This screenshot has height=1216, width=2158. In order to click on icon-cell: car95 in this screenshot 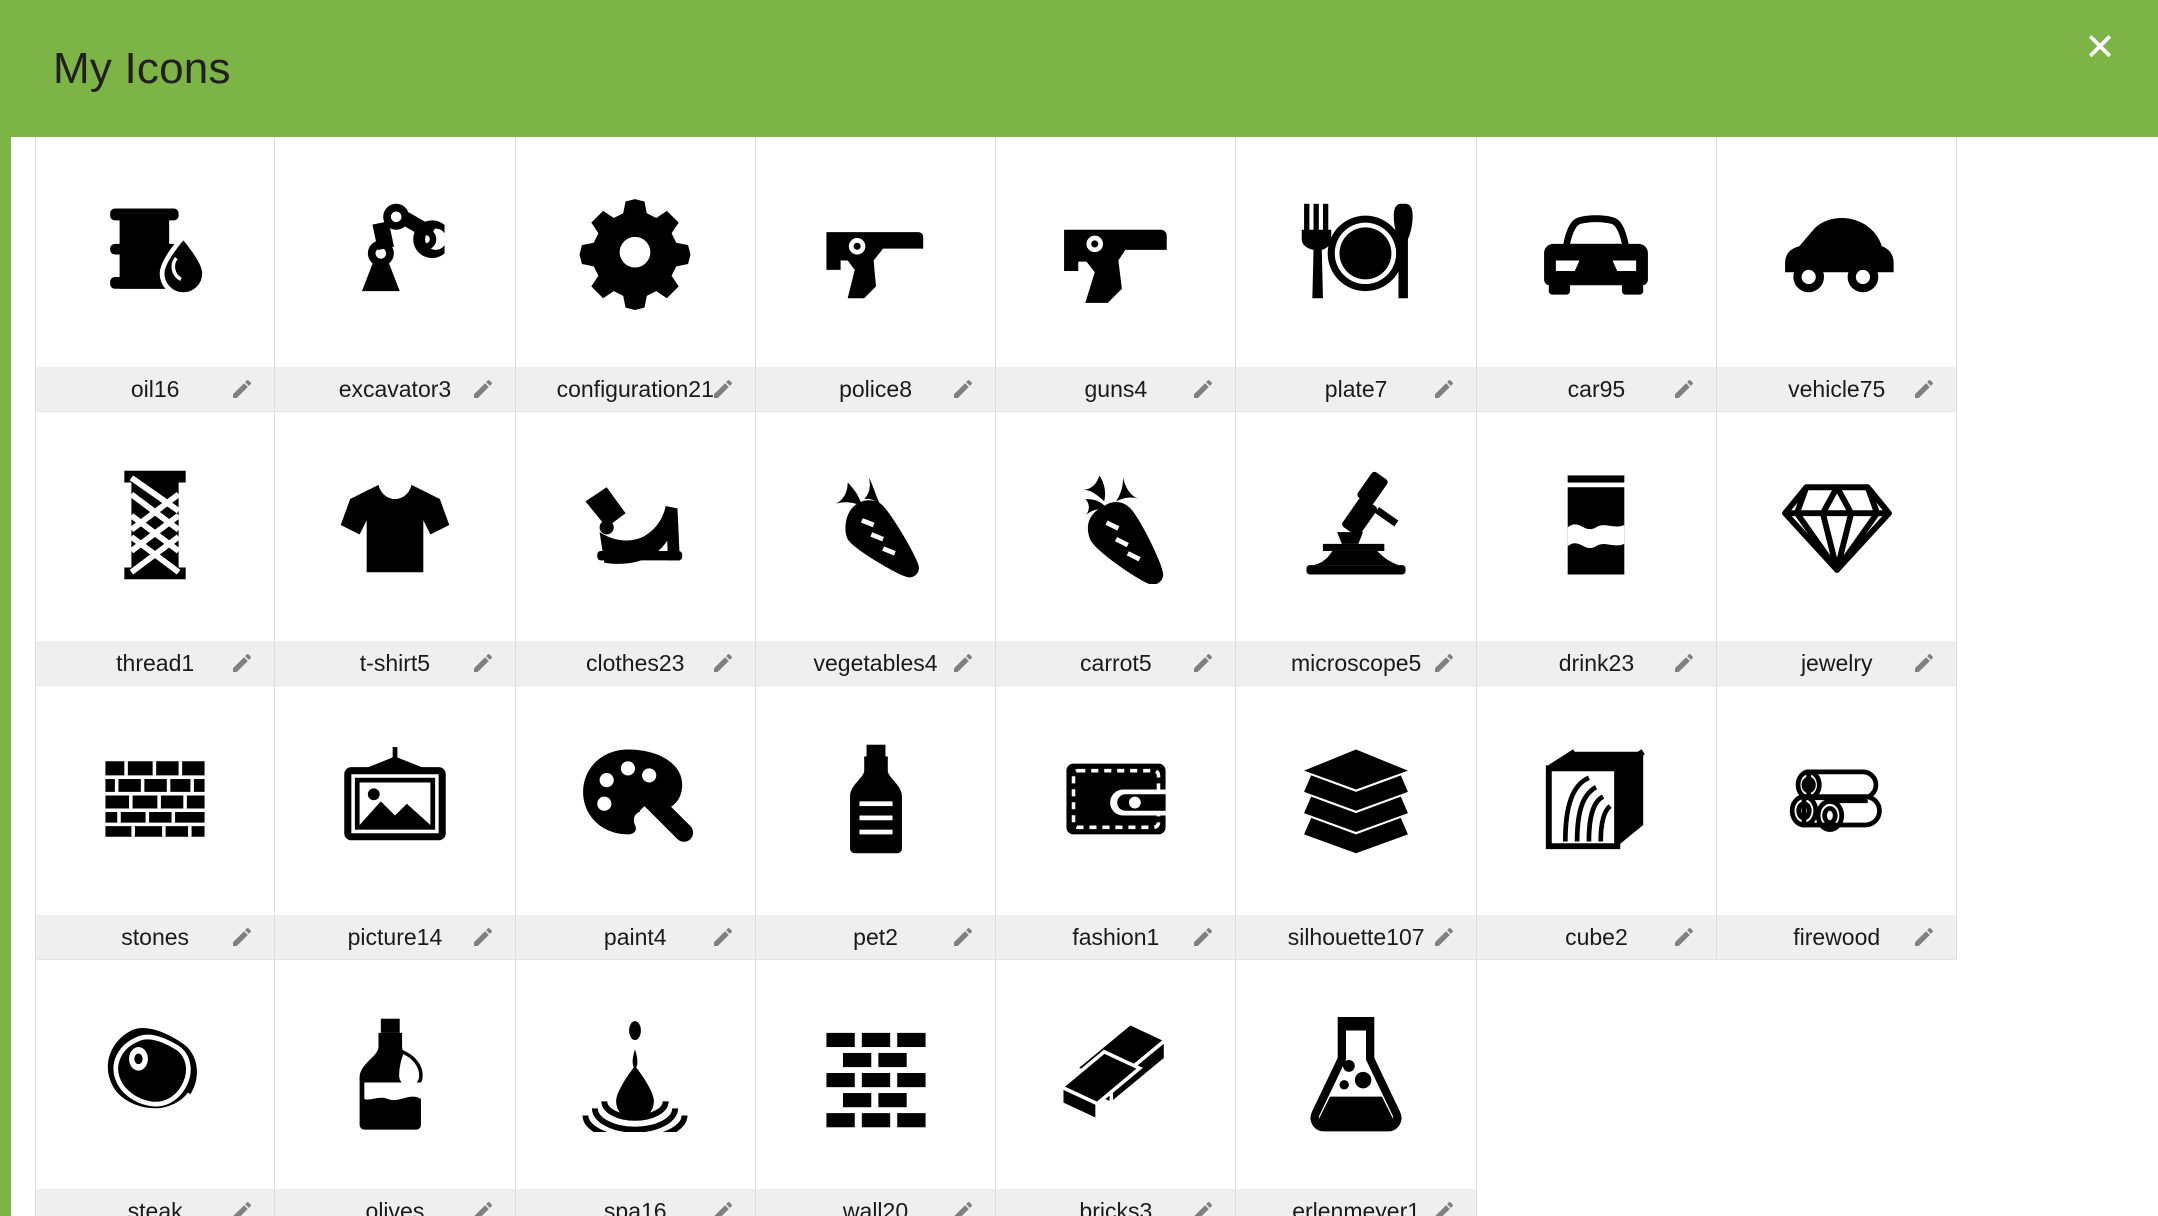, I will do `click(1597, 275)`.